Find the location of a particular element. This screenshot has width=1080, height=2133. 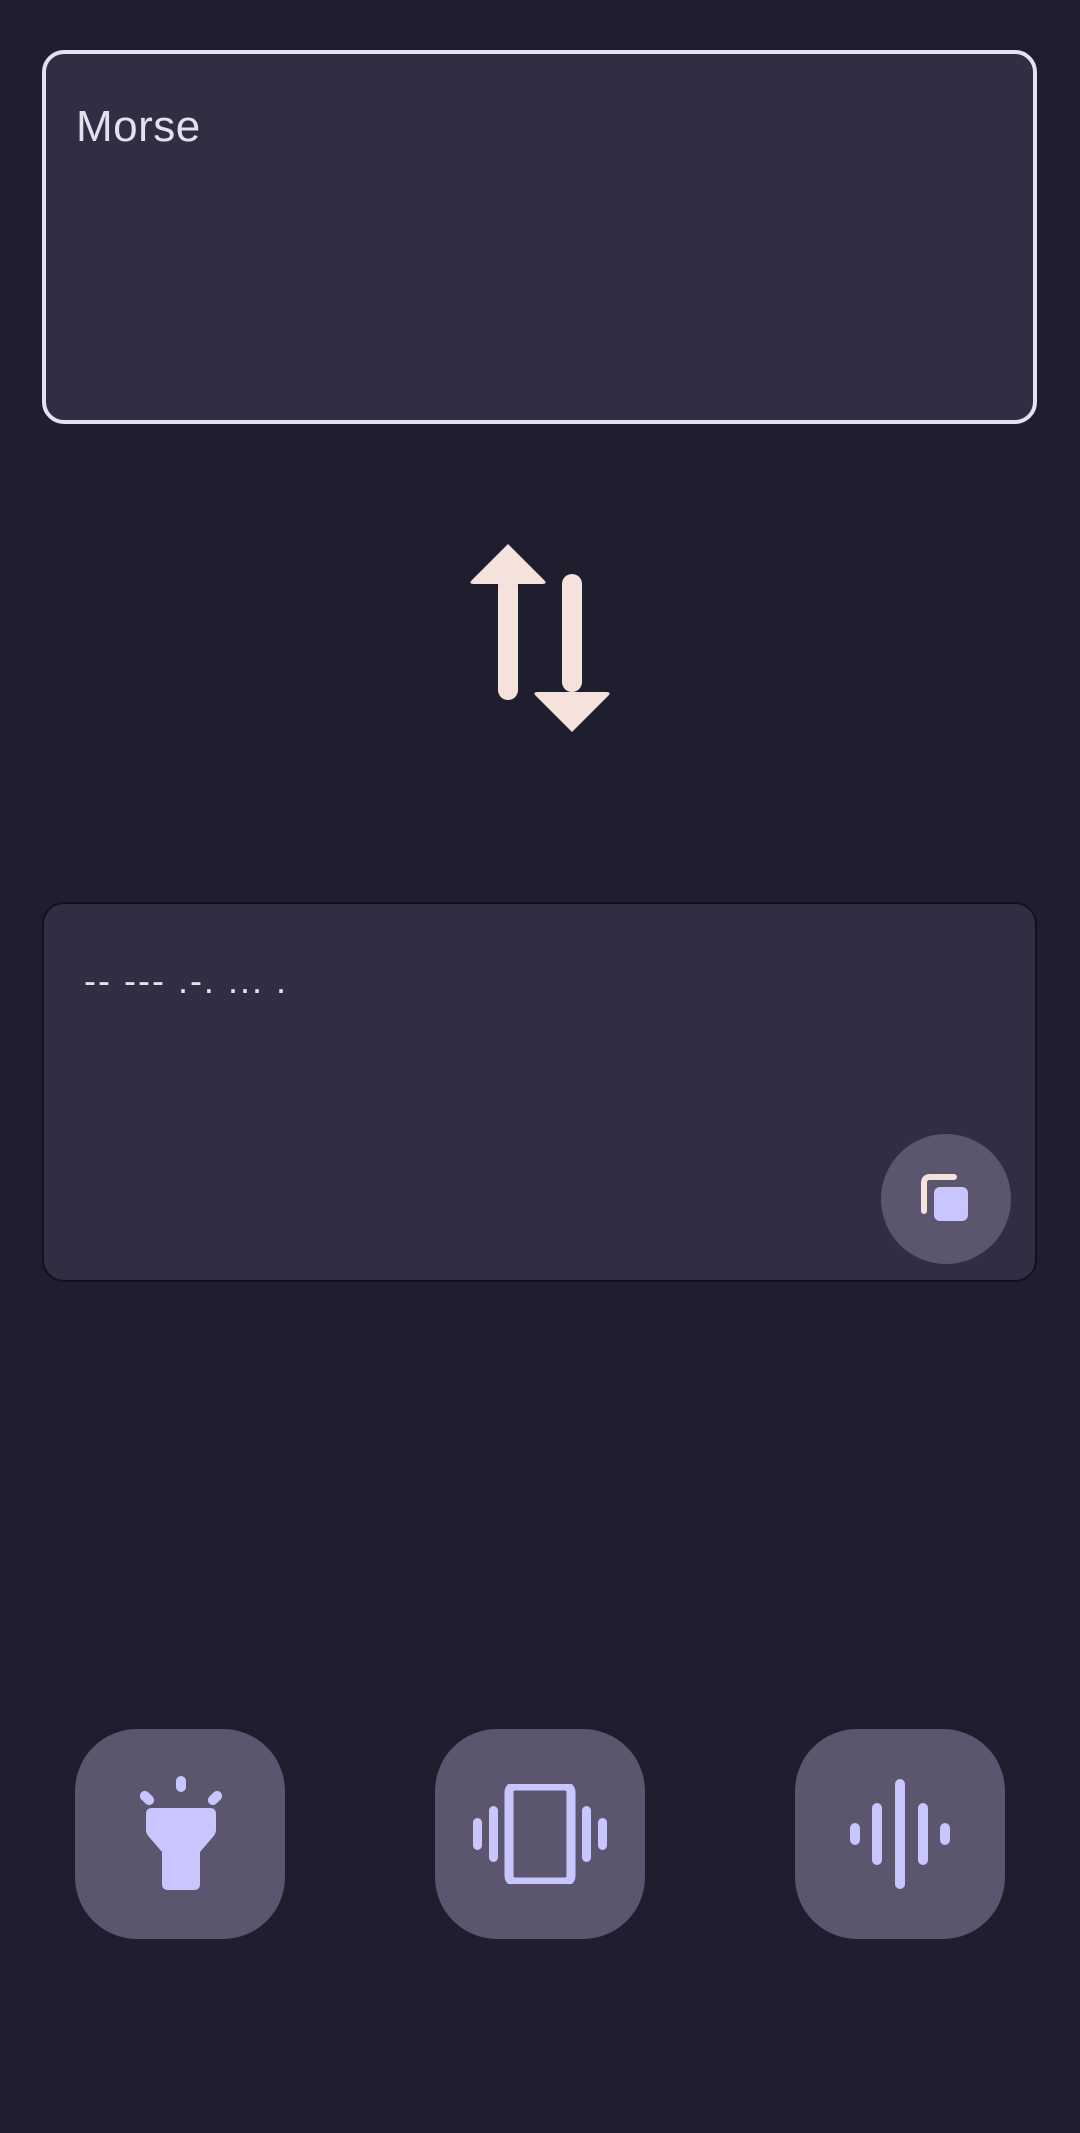

swap-direction-button is located at coordinates (540, 638).